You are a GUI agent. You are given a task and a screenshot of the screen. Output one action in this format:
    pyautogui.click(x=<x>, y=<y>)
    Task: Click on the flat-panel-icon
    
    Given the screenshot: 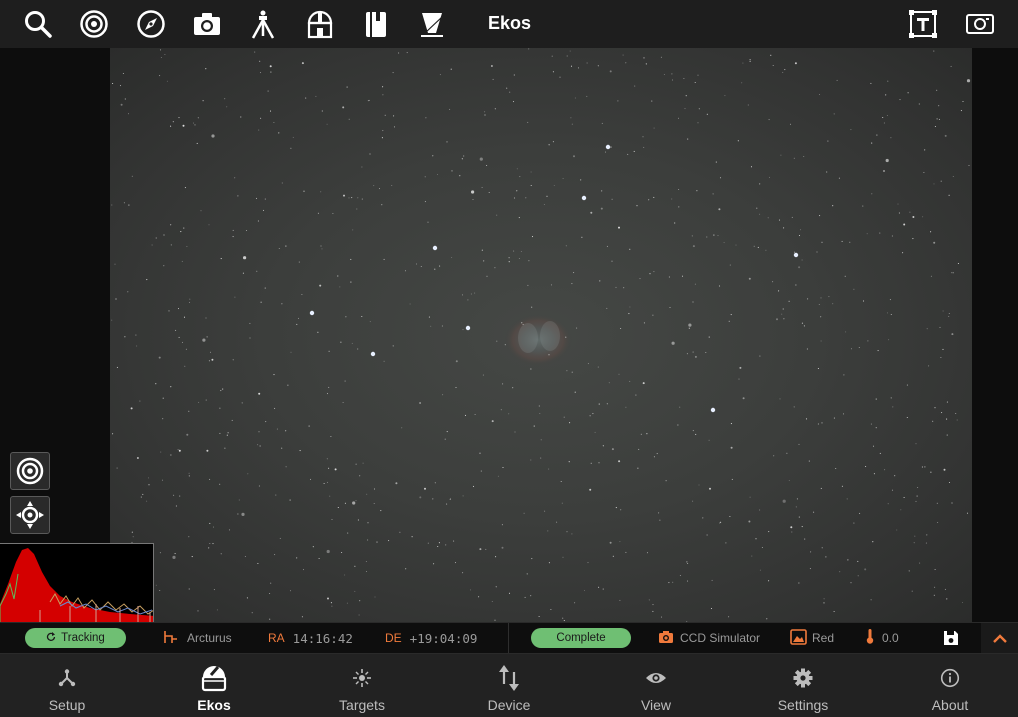 What is the action you would take?
    pyautogui.click(x=432, y=24)
    